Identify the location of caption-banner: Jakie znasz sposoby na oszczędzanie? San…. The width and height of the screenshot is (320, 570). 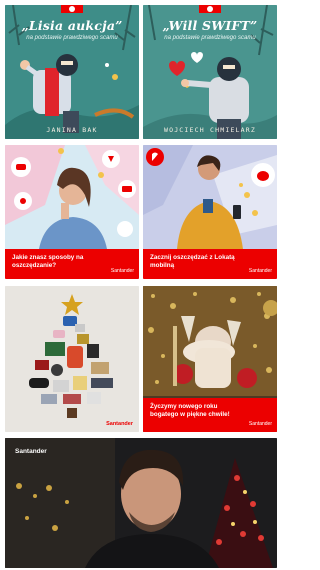
(72, 264).